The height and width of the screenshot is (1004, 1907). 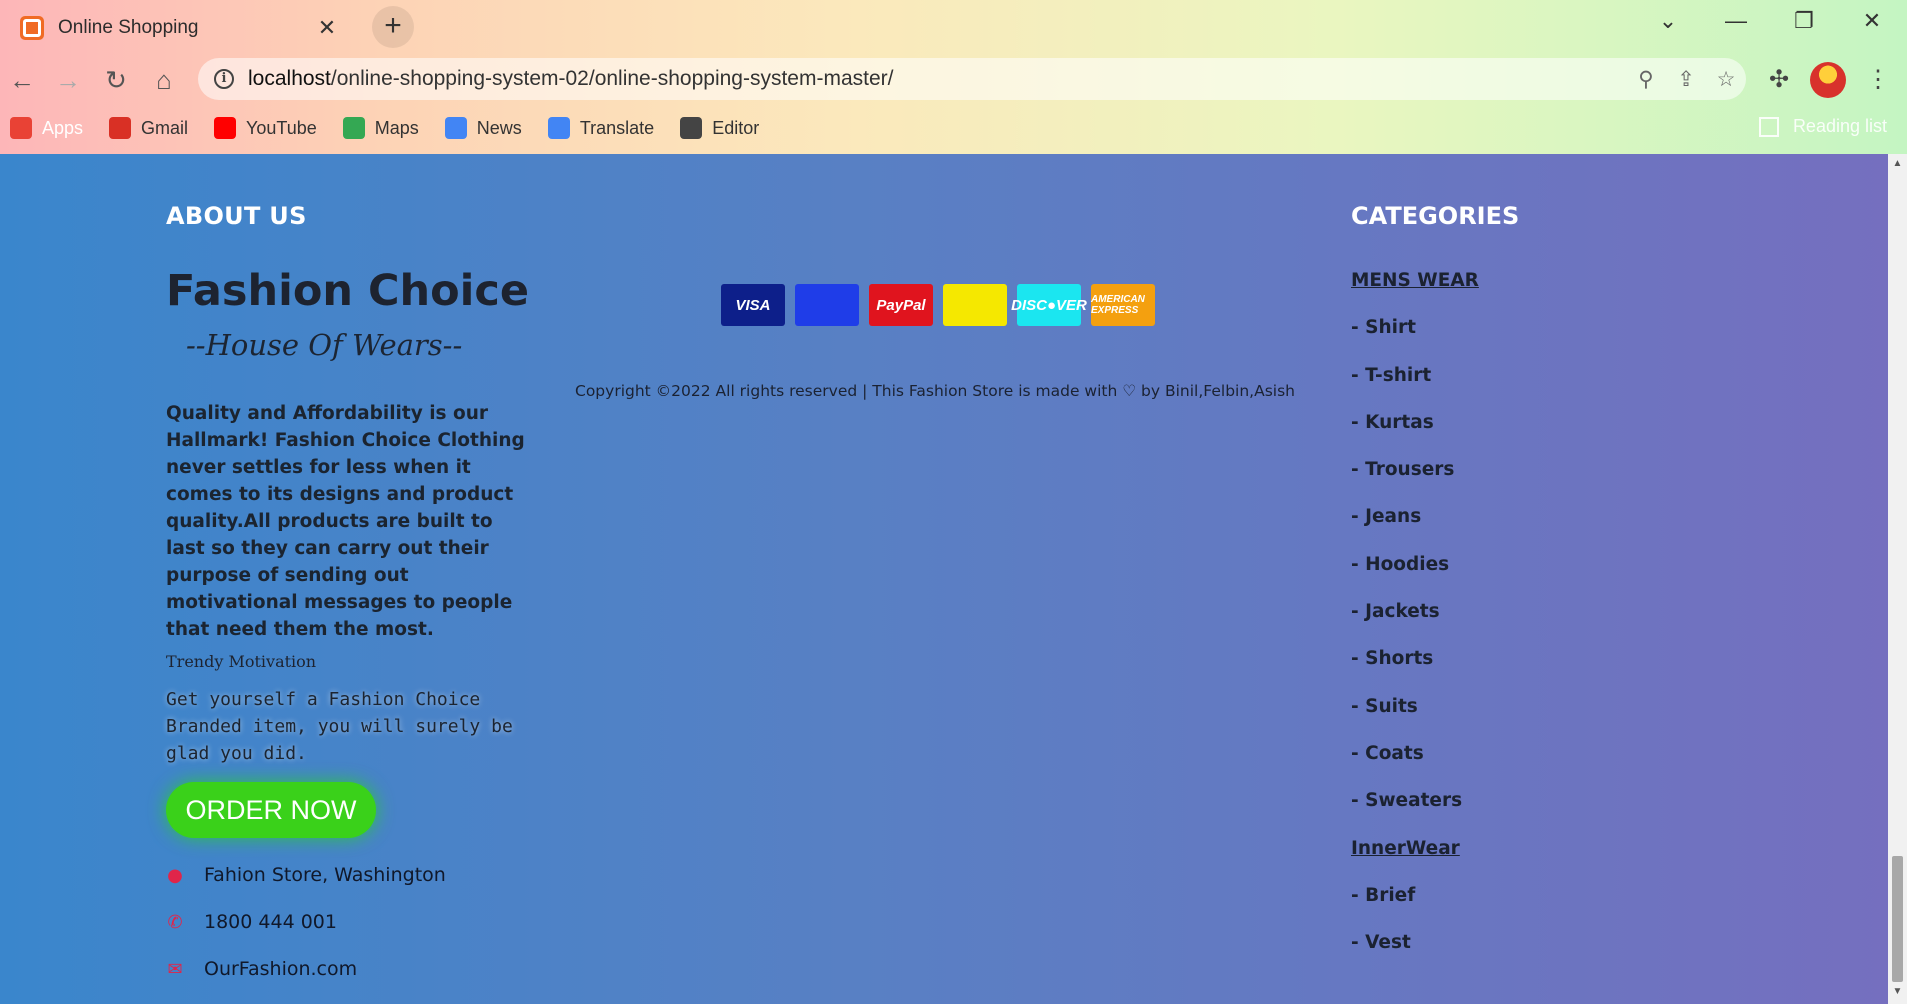 What do you see at coordinates (1415, 813) in the screenshot?
I see `category-item: - Sweaters` at bounding box center [1415, 813].